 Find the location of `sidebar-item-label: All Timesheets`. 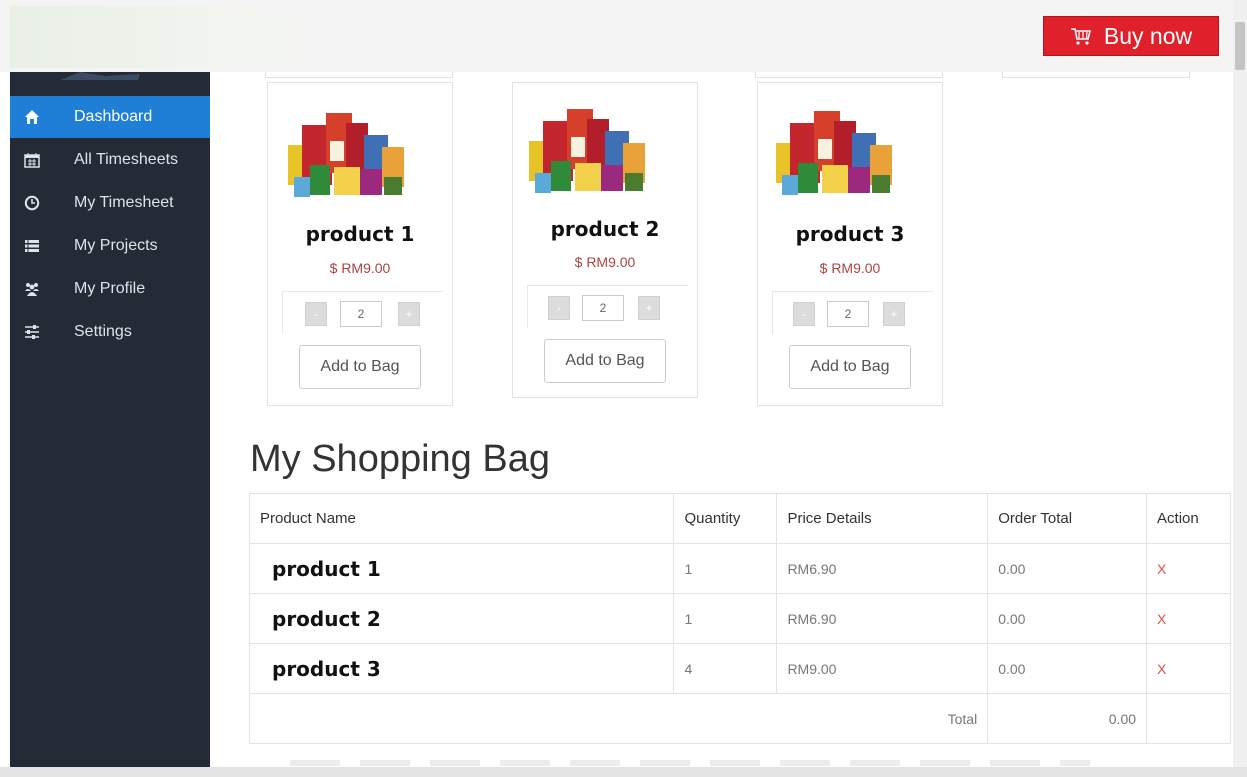

sidebar-item-label: All Timesheets is located at coordinates (126, 159).